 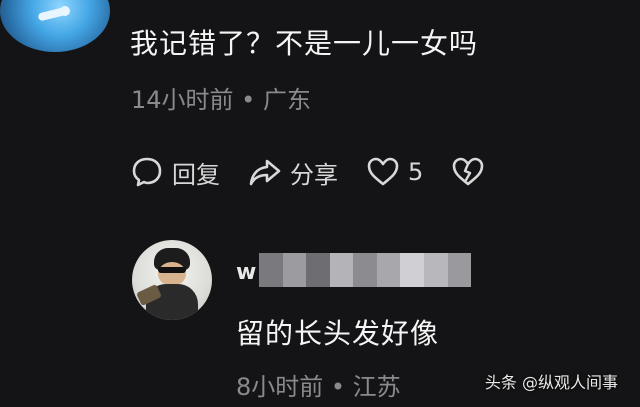 What do you see at coordinates (416, 172) in the screenshot?
I see `like-count: 5` at bounding box center [416, 172].